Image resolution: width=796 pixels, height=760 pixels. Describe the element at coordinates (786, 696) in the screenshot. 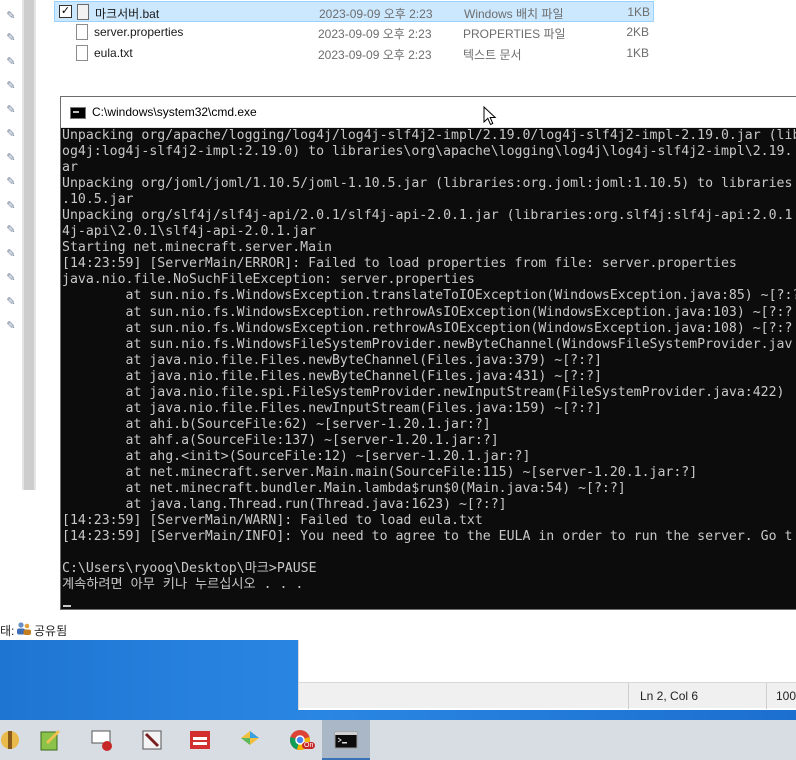

I see `zoom-level: 100` at that location.